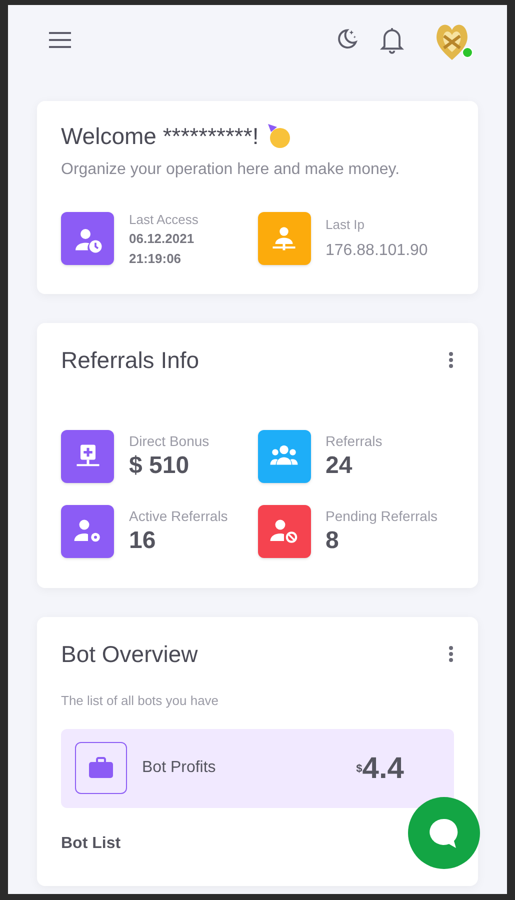 This screenshot has width=515, height=900. What do you see at coordinates (179, 768) in the screenshot?
I see `profit-label: Bot Profits` at bounding box center [179, 768].